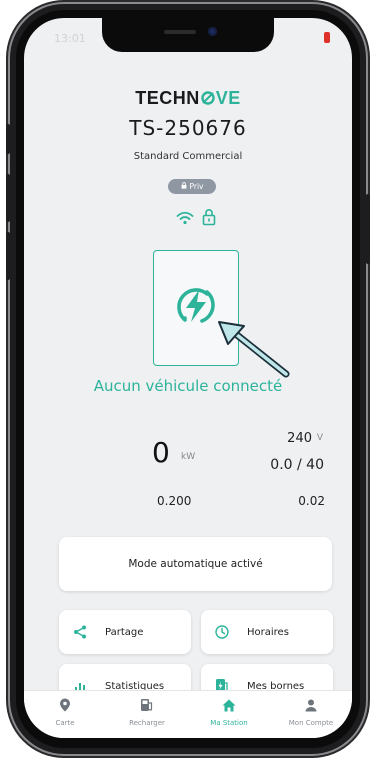 The width and height of the screenshot is (375, 759). What do you see at coordinates (184, 186) in the screenshot?
I see `lock-small-icon` at bounding box center [184, 186].